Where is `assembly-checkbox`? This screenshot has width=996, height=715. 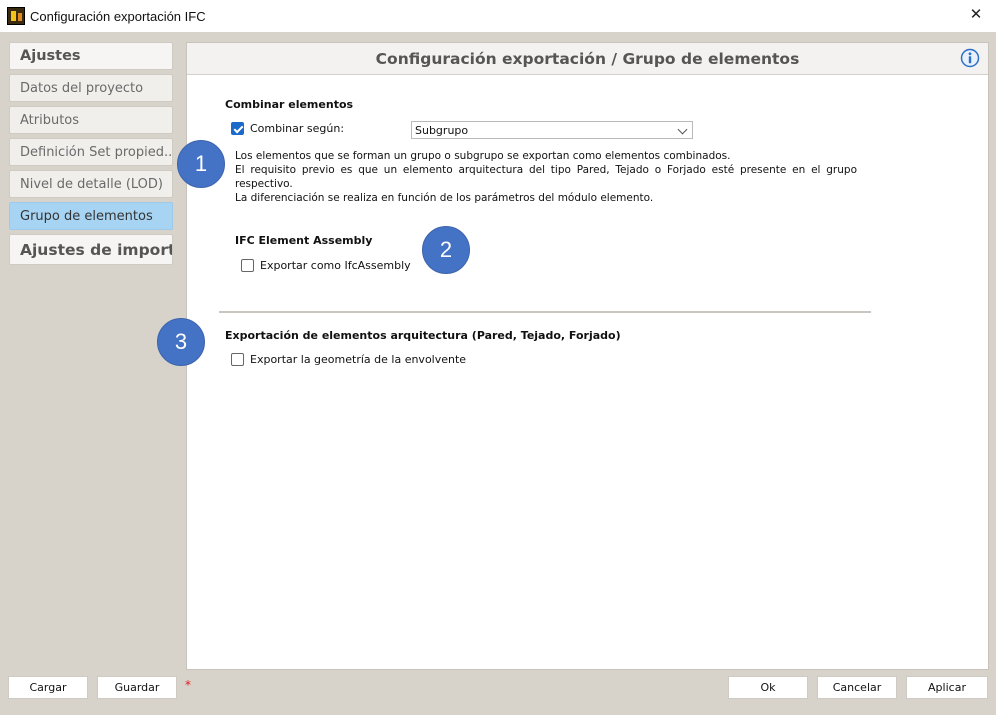 assembly-checkbox is located at coordinates (247, 265).